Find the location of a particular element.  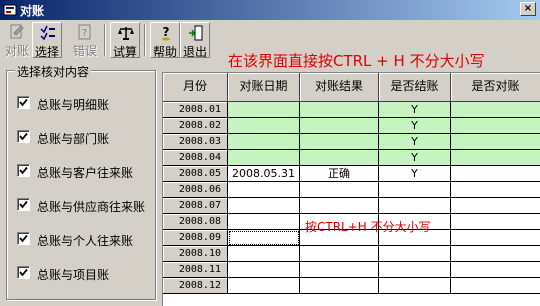

help-button: ? 帮助 is located at coordinates (165, 40).